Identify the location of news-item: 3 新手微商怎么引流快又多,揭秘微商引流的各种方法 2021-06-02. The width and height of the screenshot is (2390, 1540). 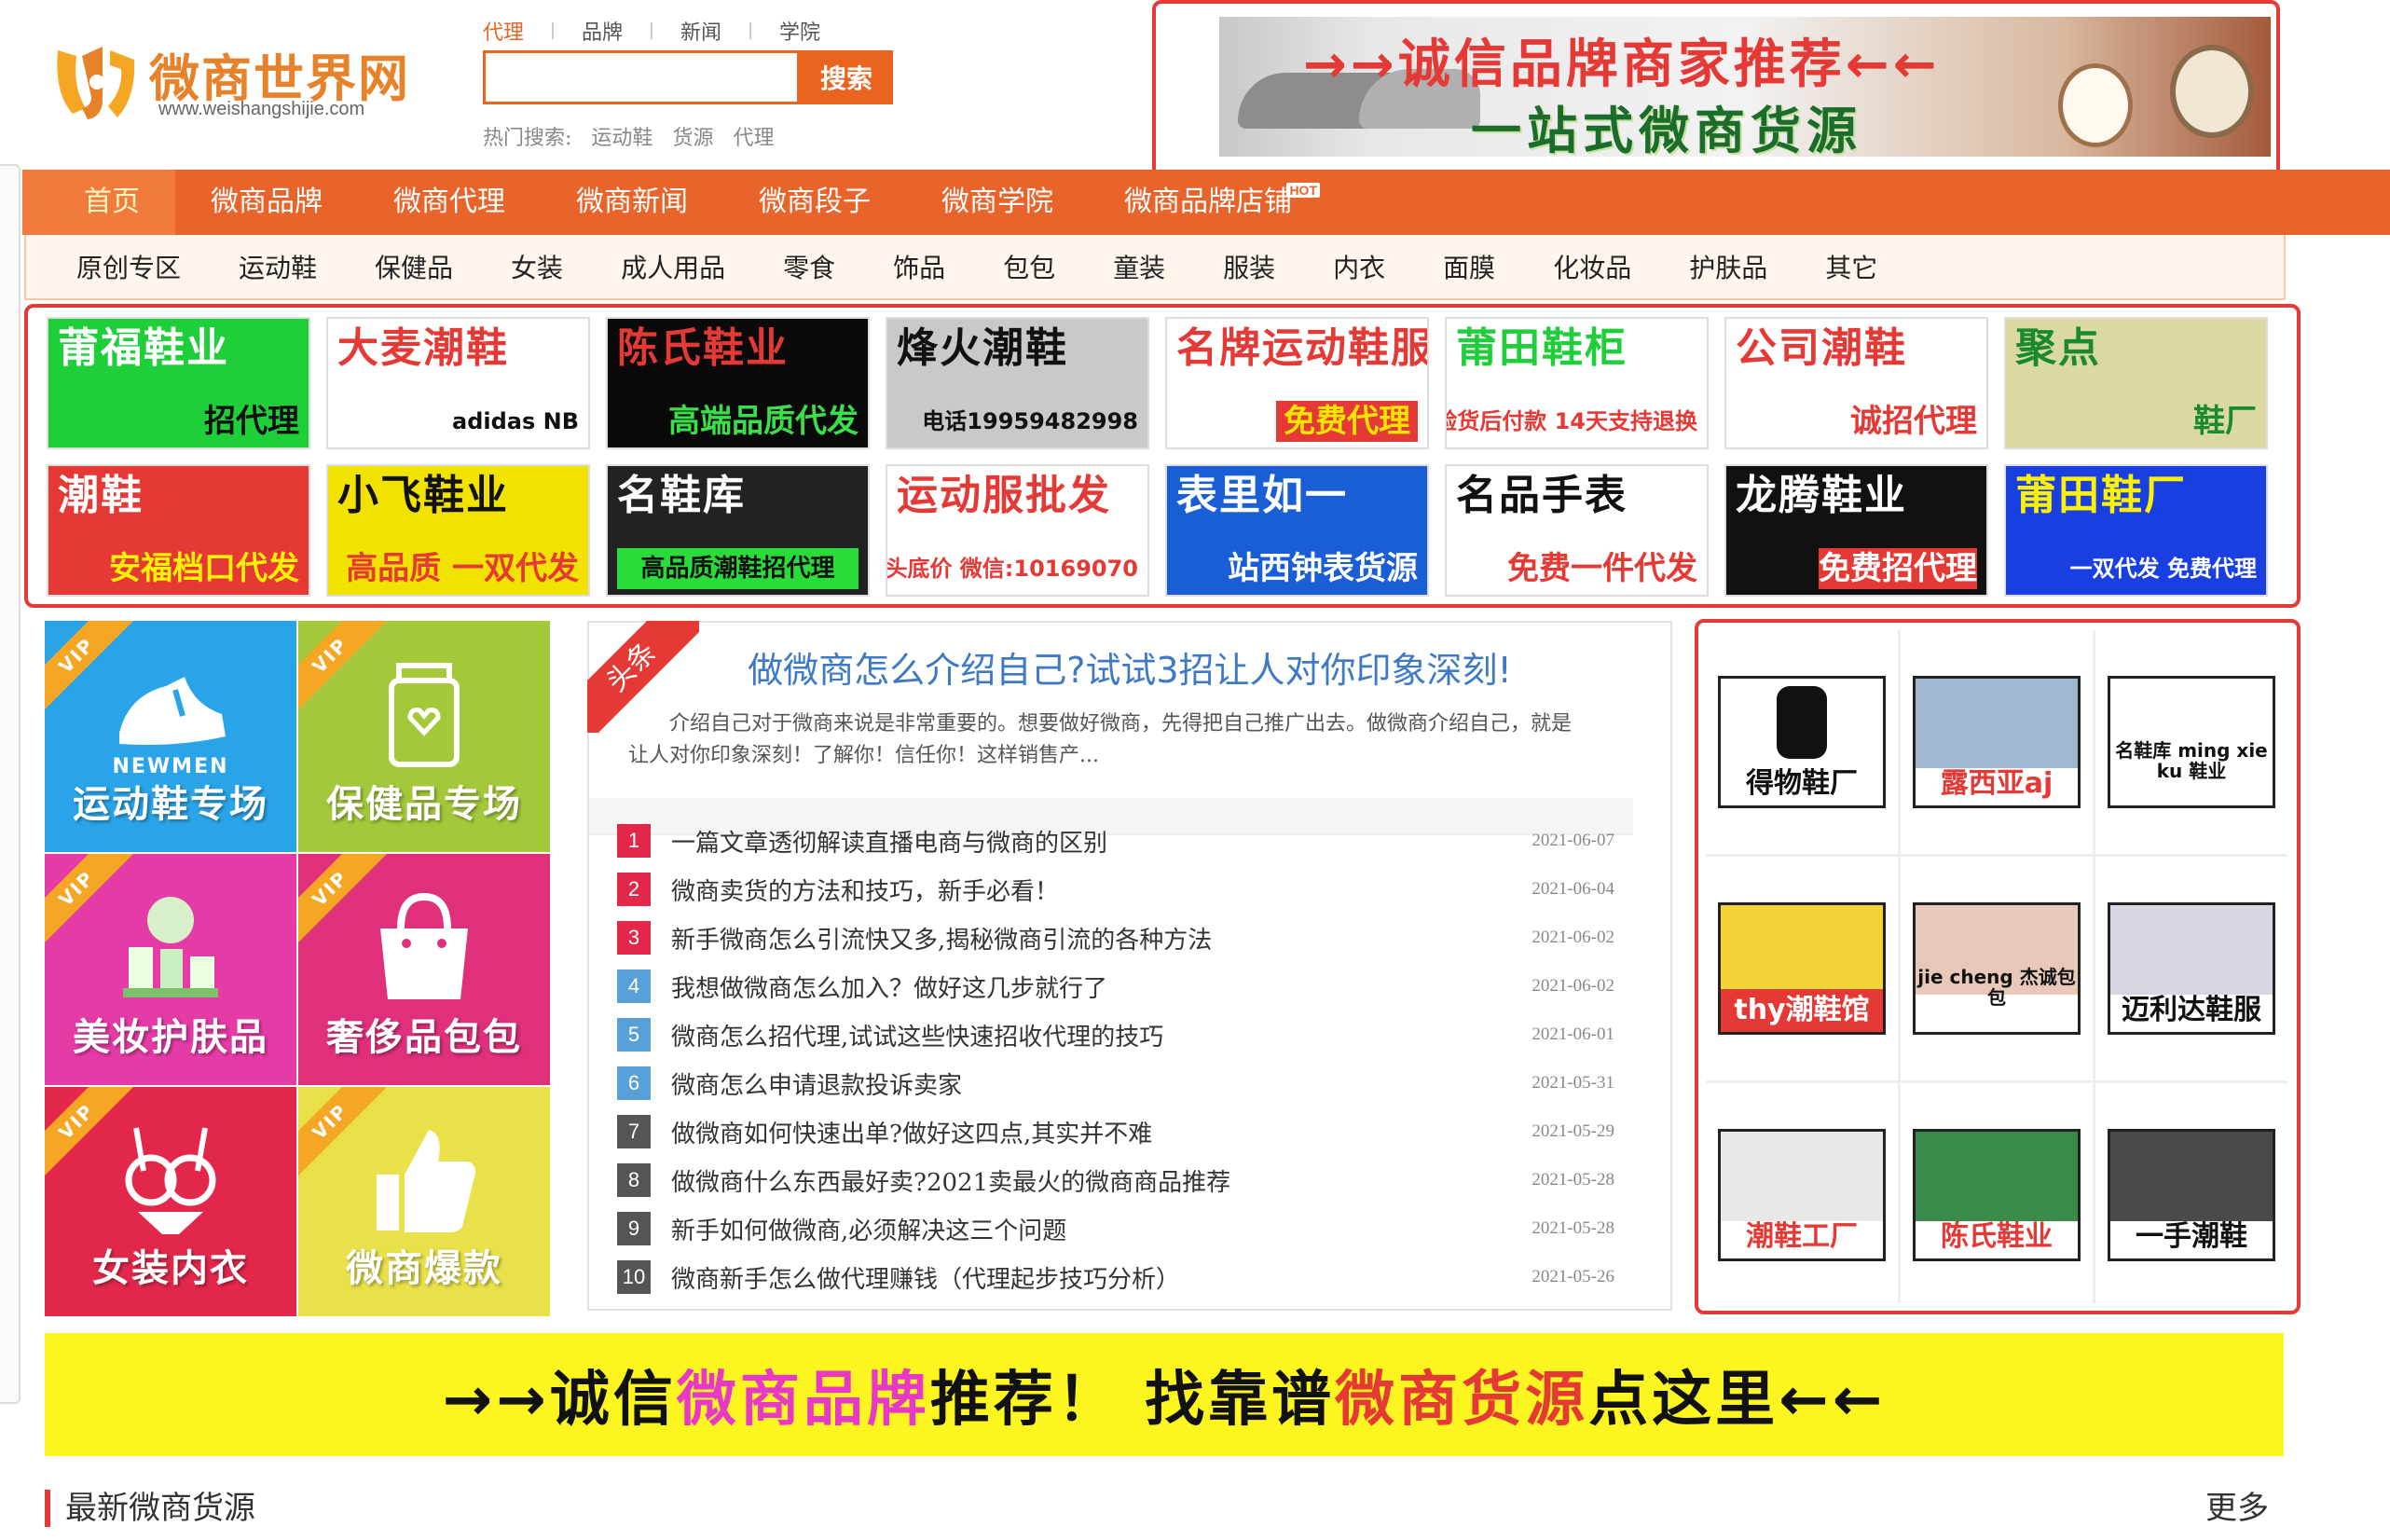
(1115, 938).